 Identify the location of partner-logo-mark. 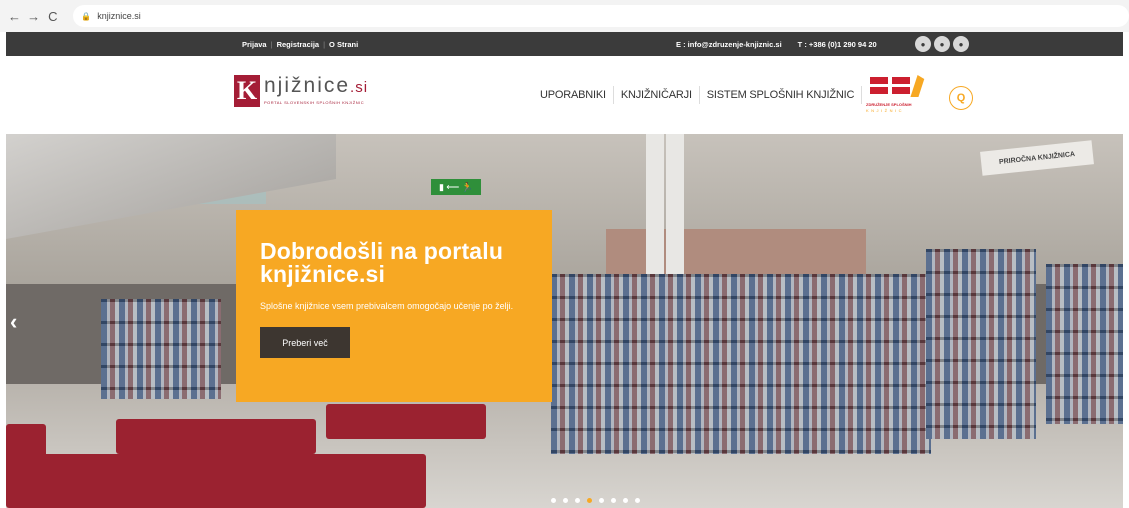
(921, 86).